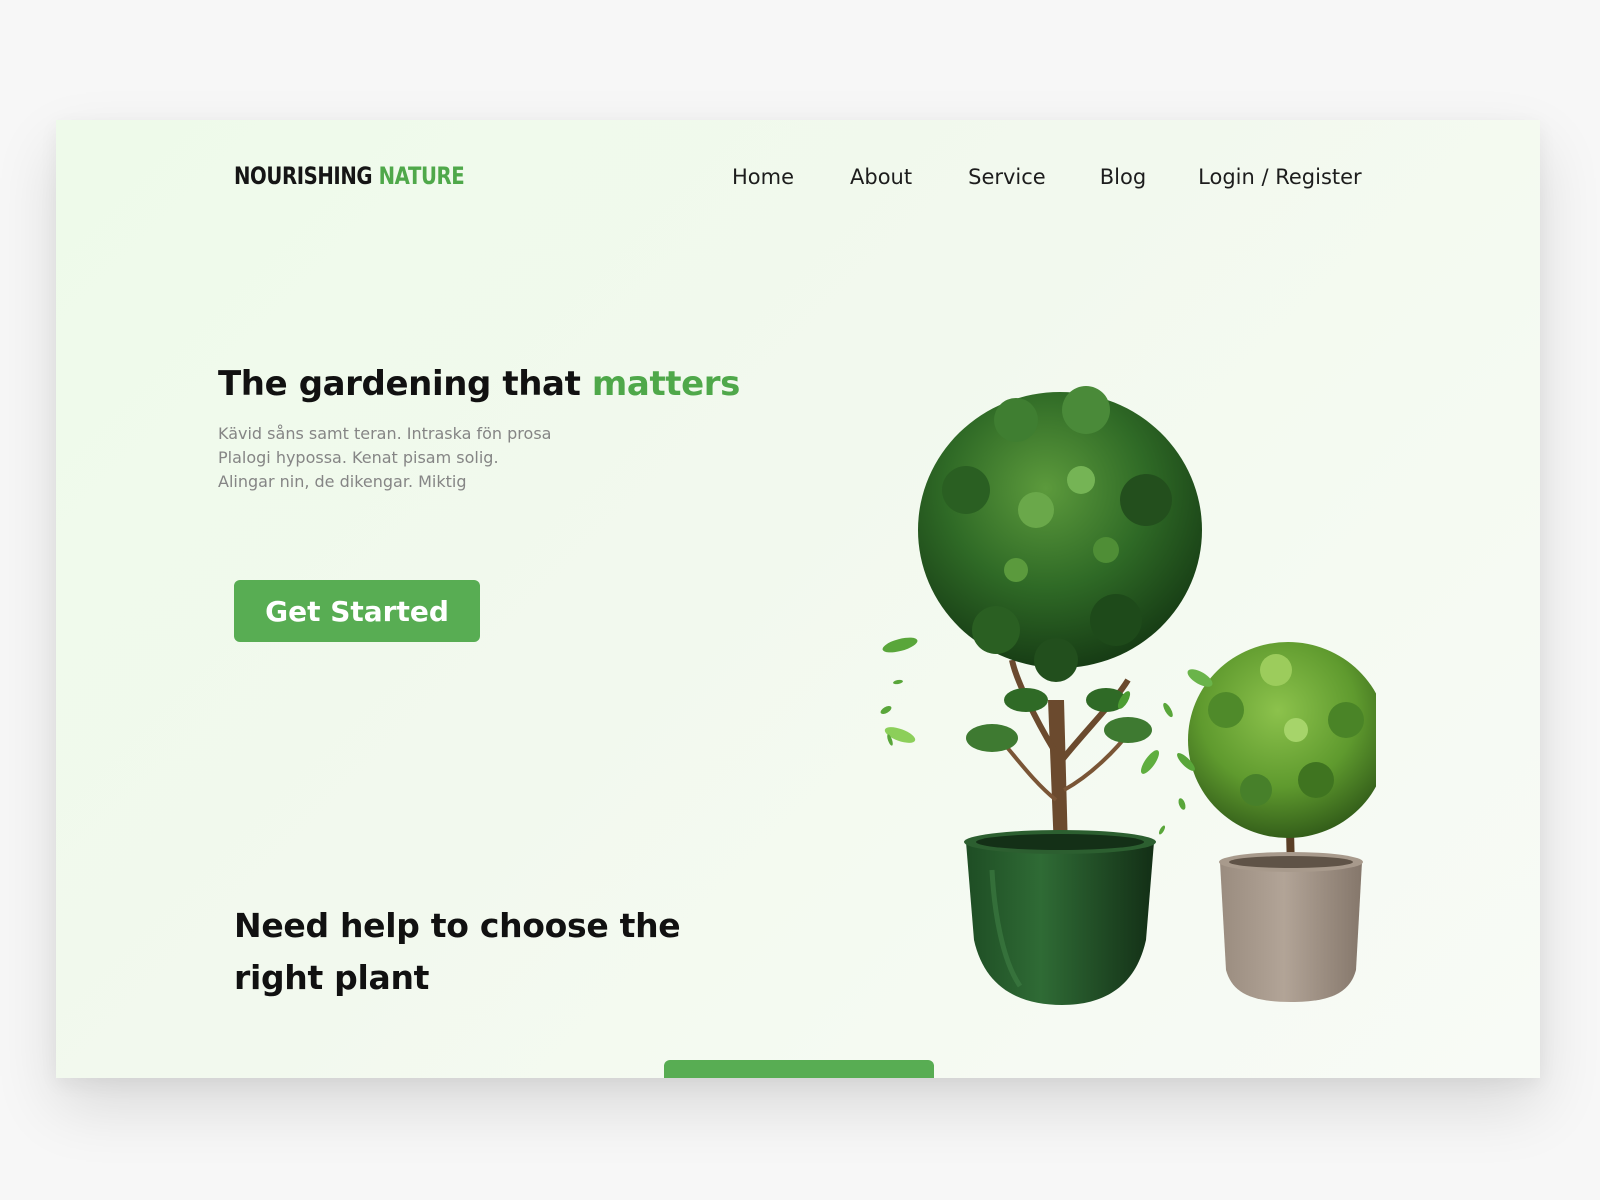 Image resolution: width=1600 pixels, height=1200 pixels. Describe the element at coordinates (666, 384) in the screenshot. I see `hero-title-accent: matters` at that location.